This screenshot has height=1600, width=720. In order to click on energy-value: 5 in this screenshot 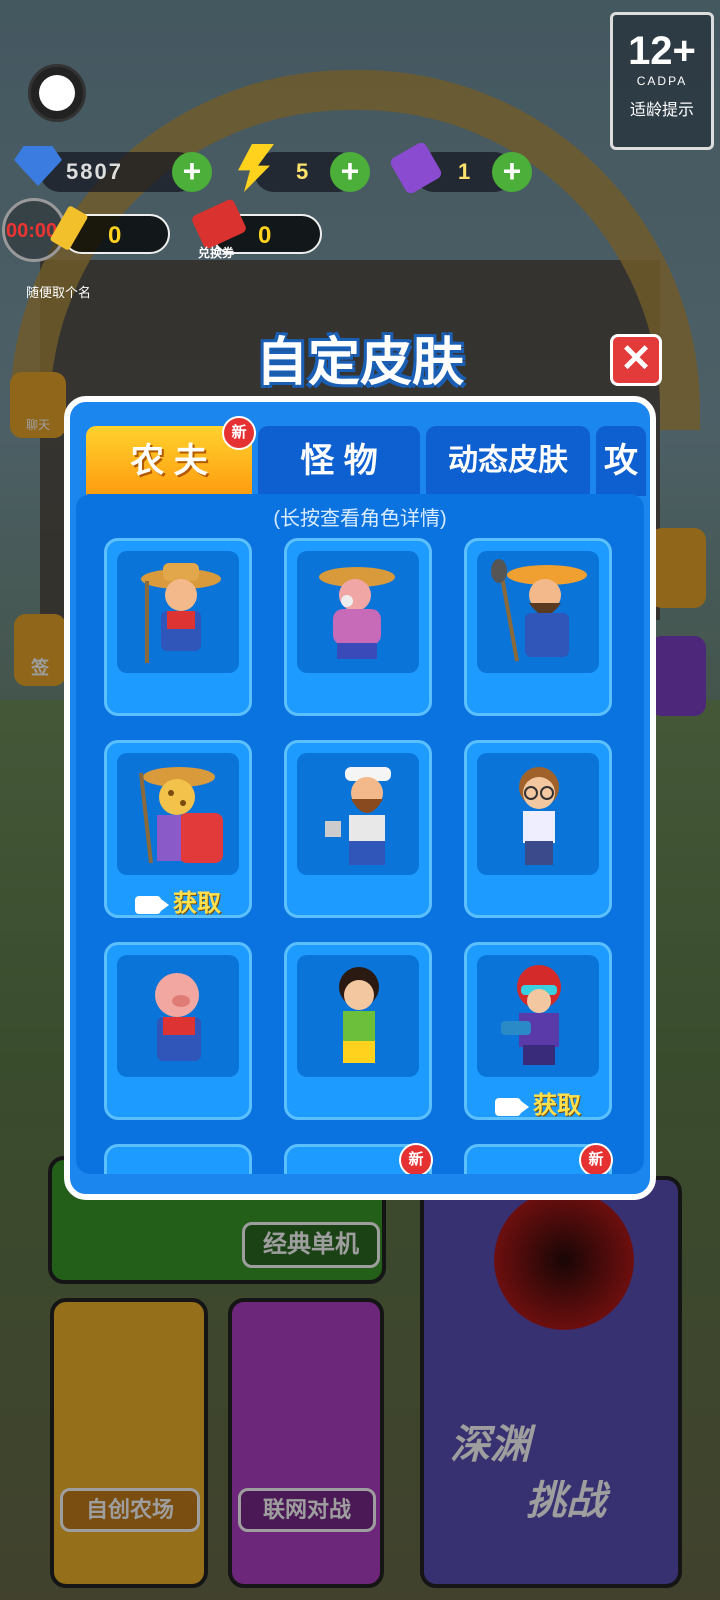, I will do `click(302, 171)`.